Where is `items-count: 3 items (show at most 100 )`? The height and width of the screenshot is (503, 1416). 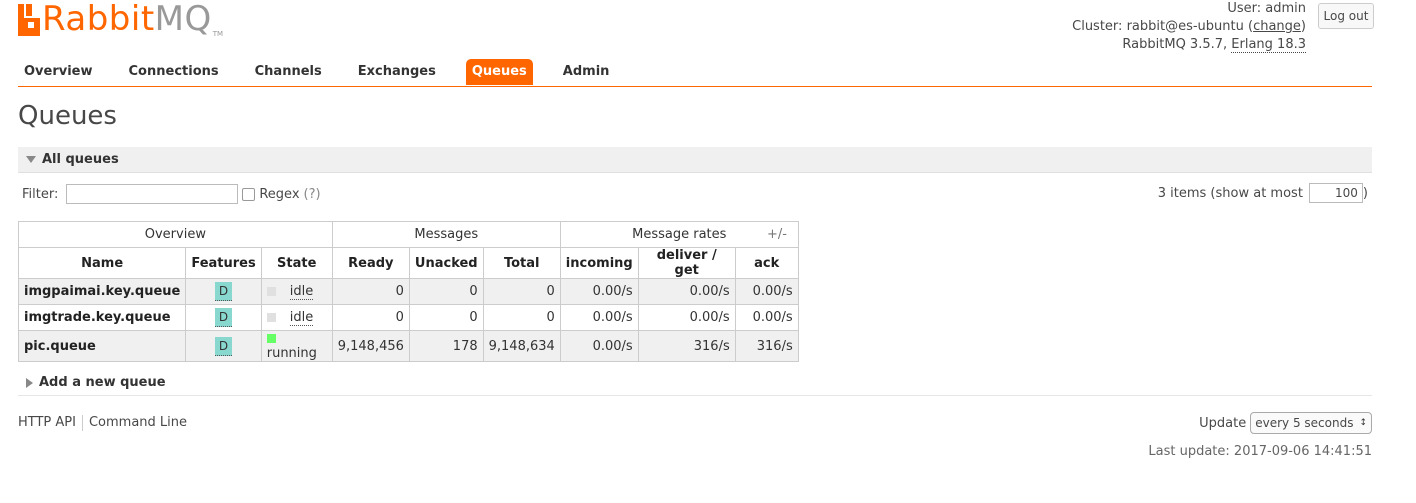
items-count: 3 items (show at most 100 ) is located at coordinates (1263, 193).